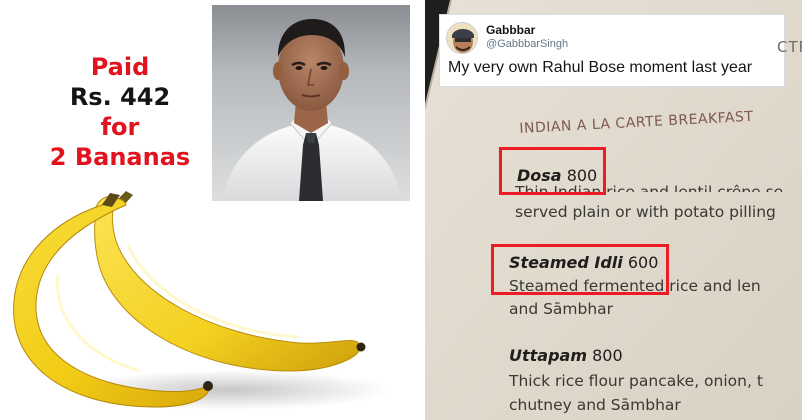  I want to click on tweet-text: My very own Rahul Bose moment last year, so click(600, 67).